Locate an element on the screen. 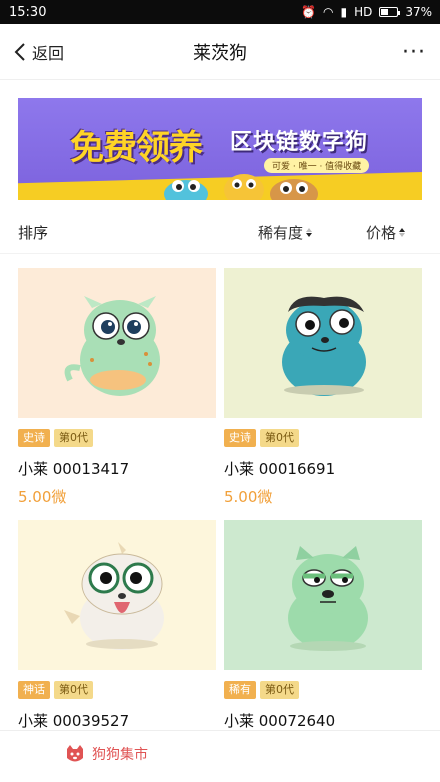  banner-dogs-illustration is located at coordinates (241, 187).